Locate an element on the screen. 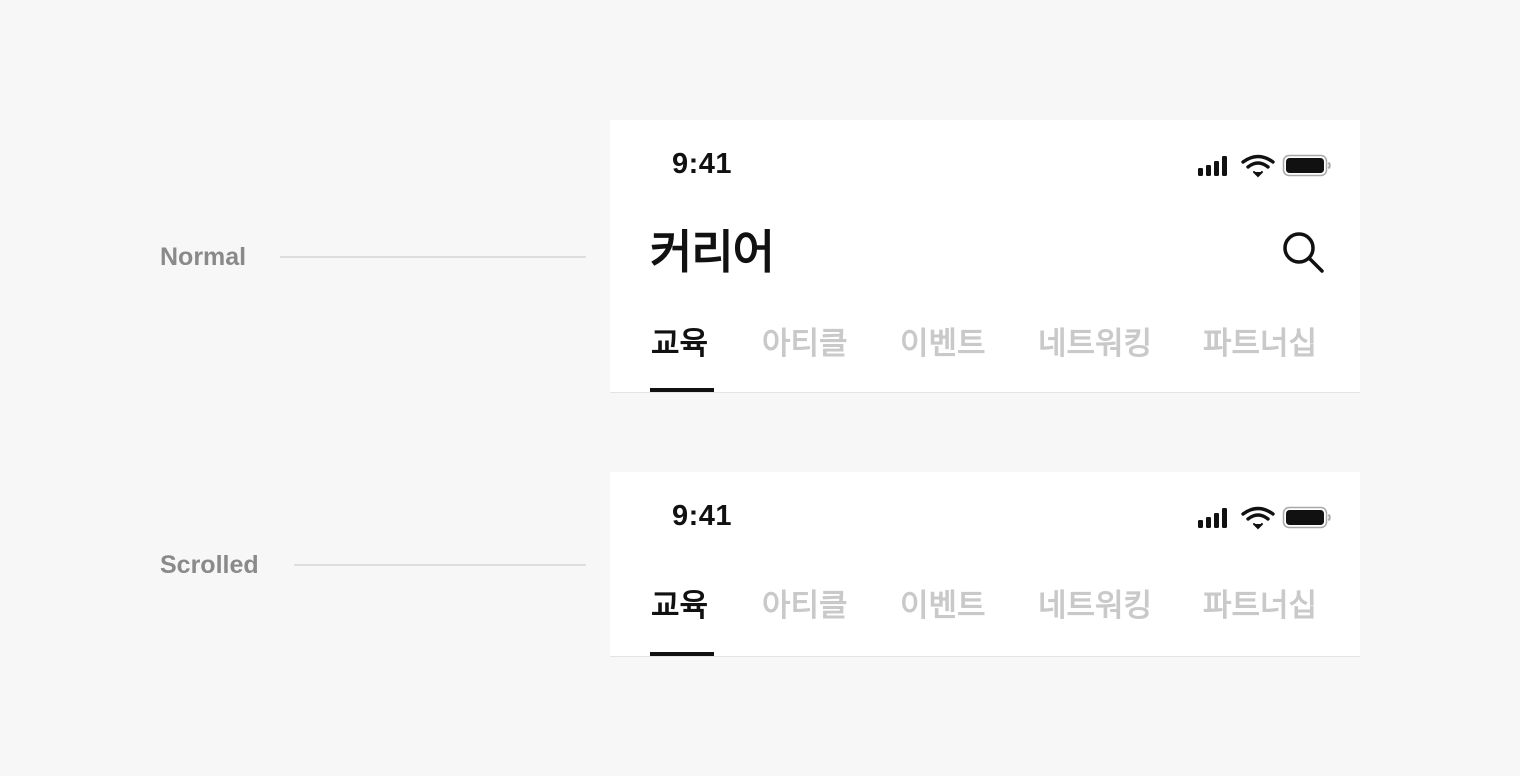 The width and height of the screenshot is (1520, 776). search-icon is located at coordinates (1303, 252).